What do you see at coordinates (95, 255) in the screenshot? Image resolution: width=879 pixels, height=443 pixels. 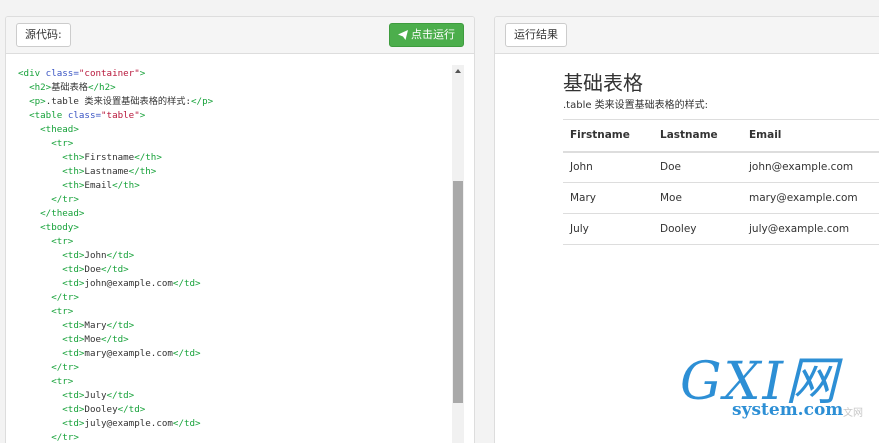 I see `code-token: John` at bounding box center [95, 255].